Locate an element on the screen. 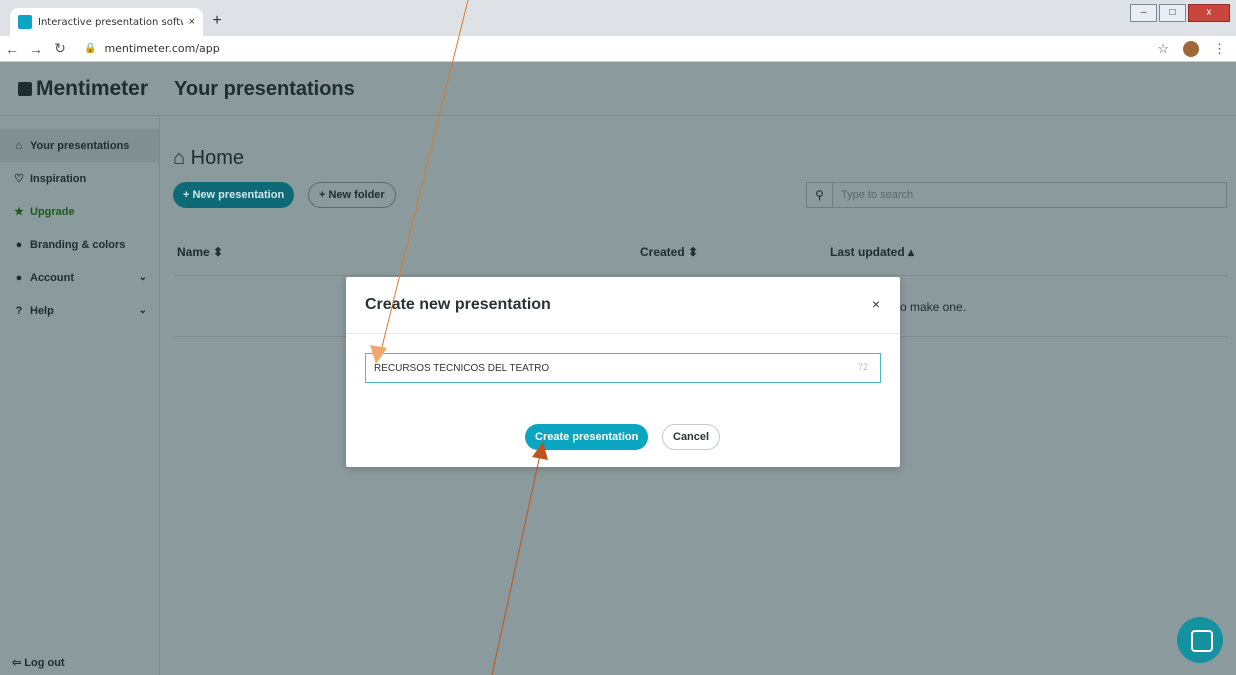 The image size is (1236, 675). column-header-created: Created ⬍ is located at coordinates (669, 252).